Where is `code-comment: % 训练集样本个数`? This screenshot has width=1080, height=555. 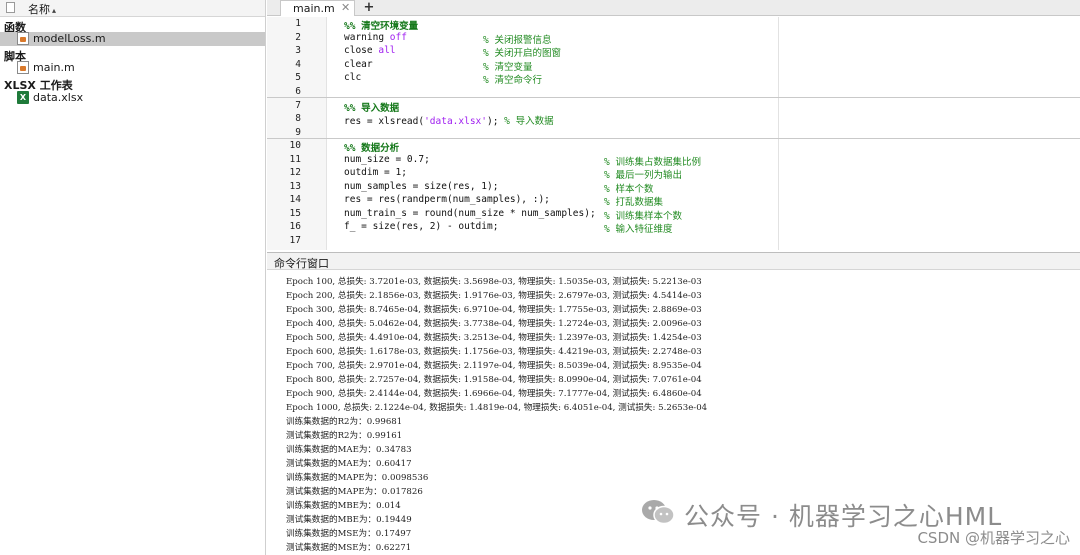
code-comment: % 训练集样本个数 is located at coordinates (643, 216).